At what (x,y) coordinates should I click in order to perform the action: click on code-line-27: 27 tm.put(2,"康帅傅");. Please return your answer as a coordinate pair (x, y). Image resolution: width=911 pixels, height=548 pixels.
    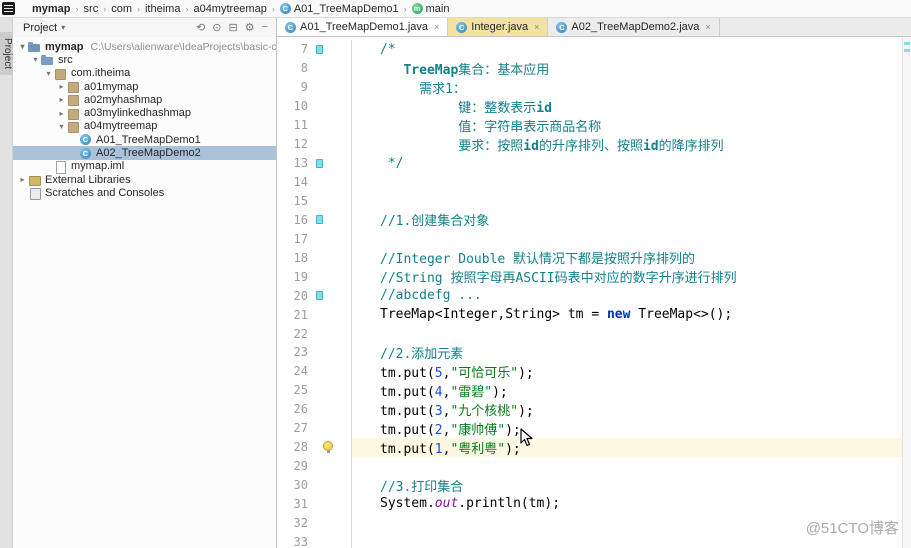
    Looking at the image, I should click on (589, 428).